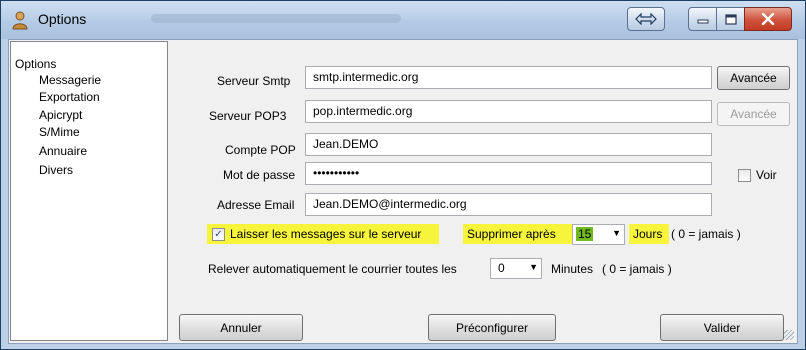 This screenshot has width=806, height=350. I want to click on resize-button, so click(646, 19).